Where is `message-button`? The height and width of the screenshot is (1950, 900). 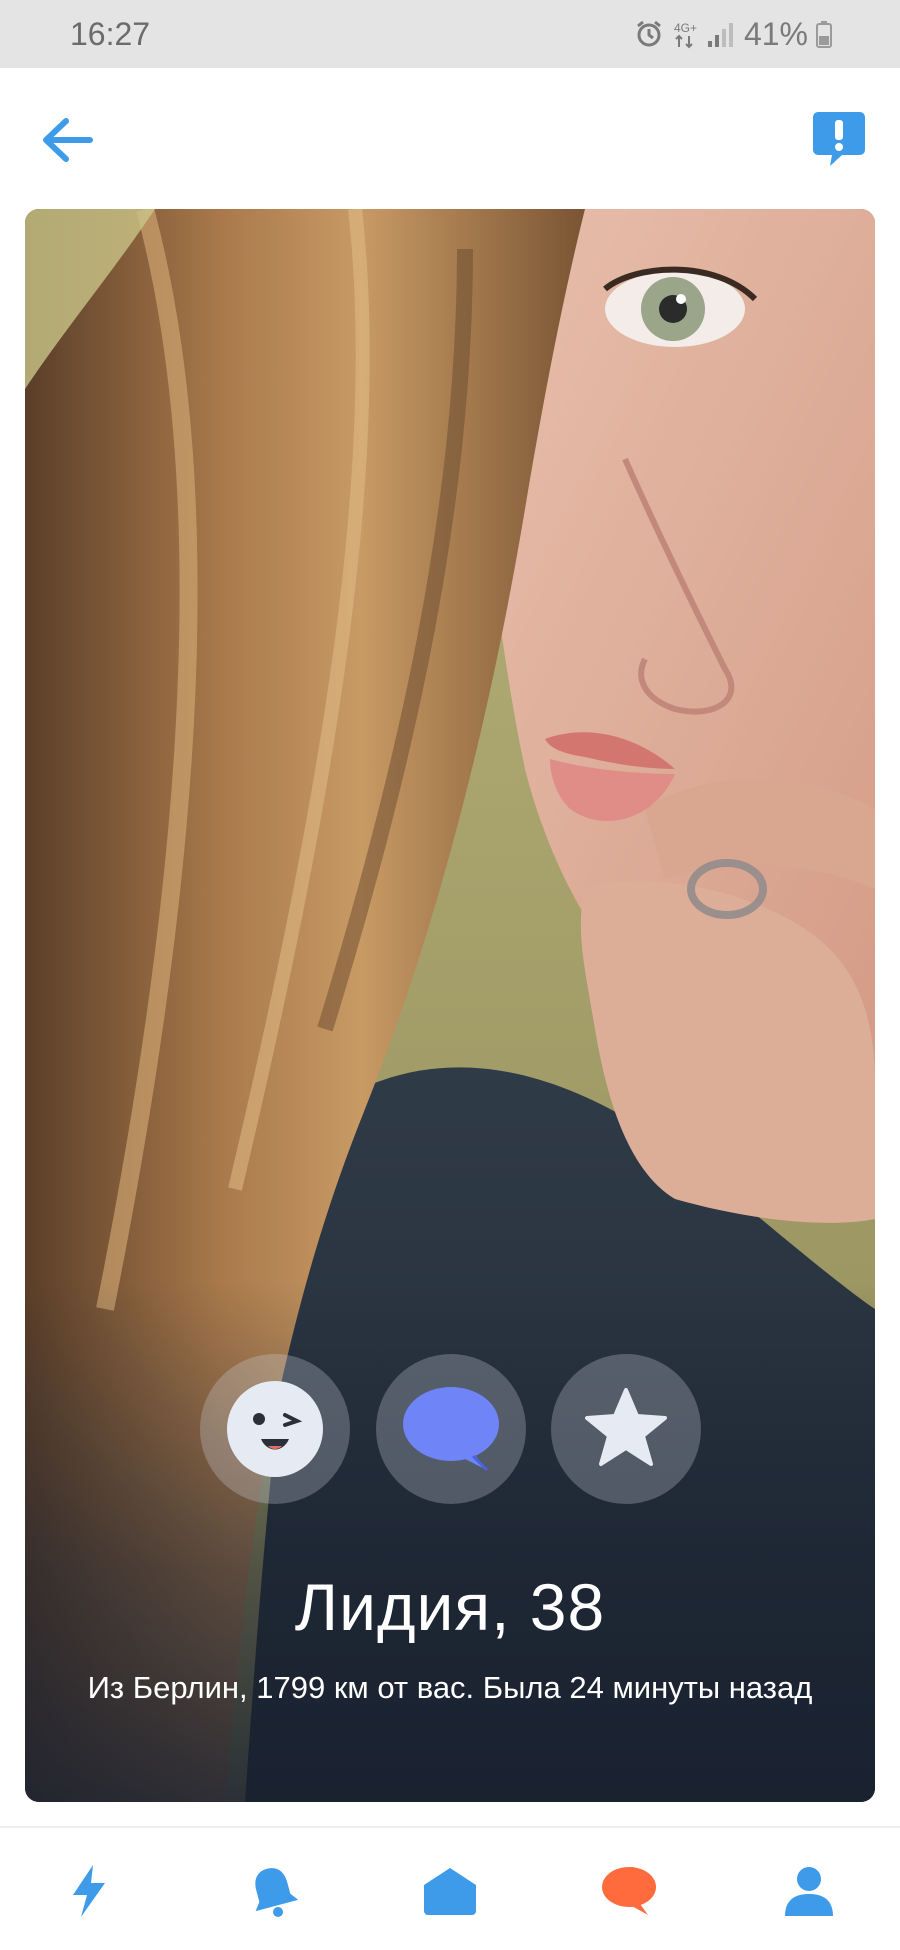 message-button is located at coordinates (451, 1429).